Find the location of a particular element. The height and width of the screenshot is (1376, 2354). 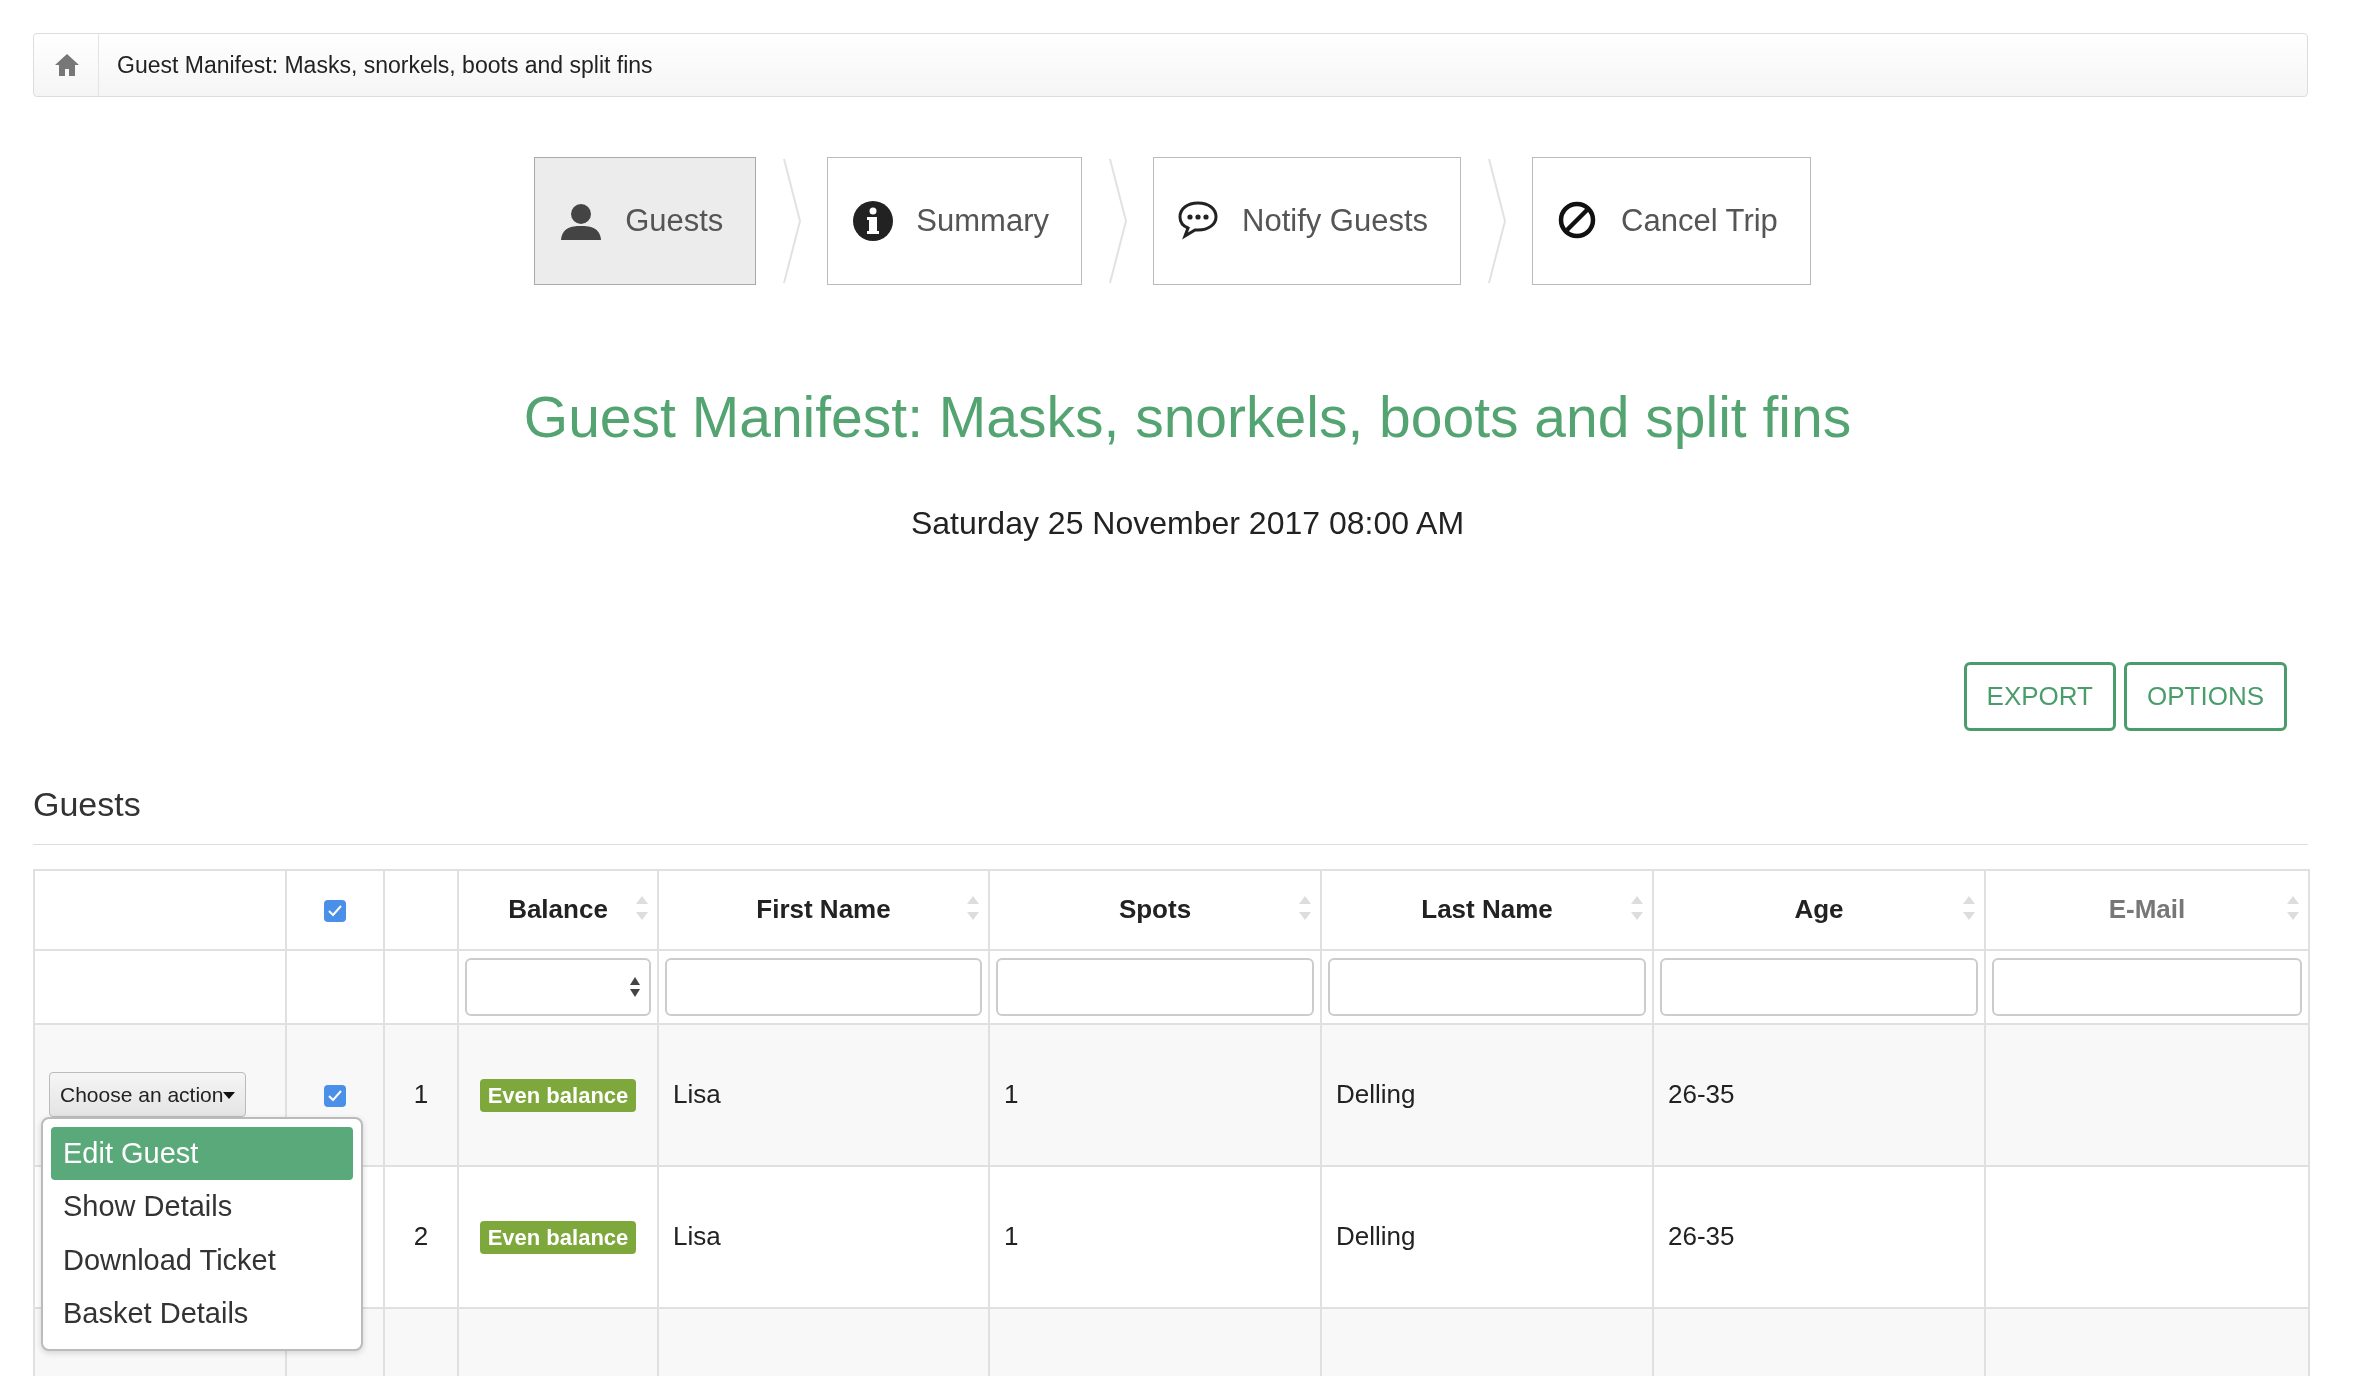

column-header: Age is located at coordinates (1819, 909).